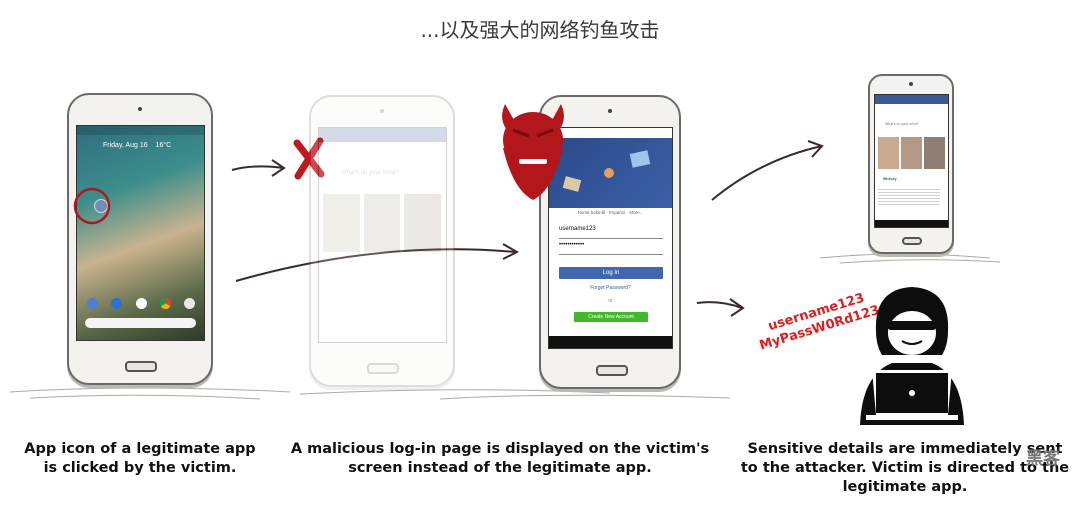 This screenshot has height=509, width=1080. Describe the element at coordinates (165, 303) in the screenshot. I see `chrome-icon` at that location.